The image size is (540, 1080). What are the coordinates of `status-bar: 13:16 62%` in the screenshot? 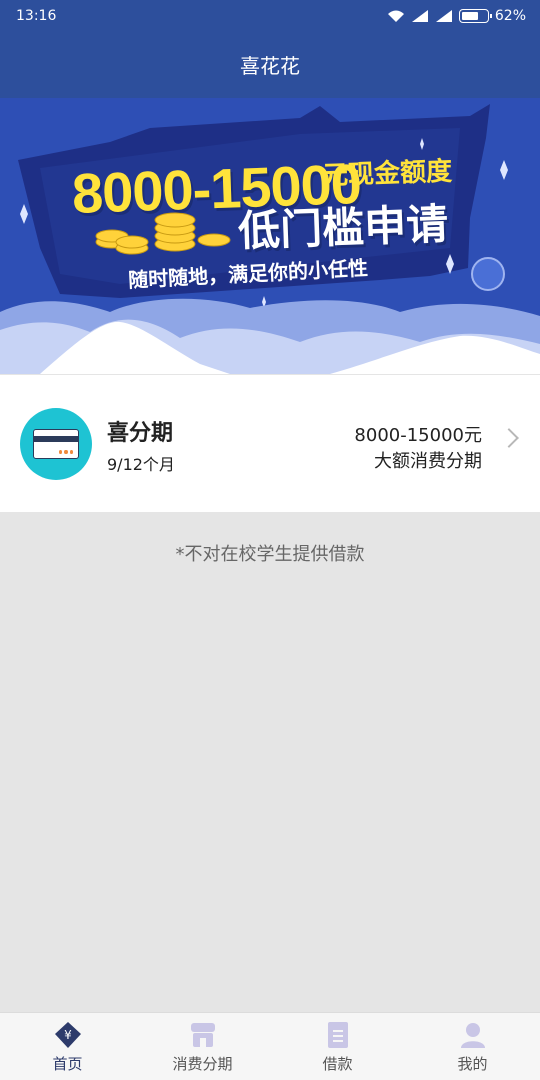 It's located at (270, 17).